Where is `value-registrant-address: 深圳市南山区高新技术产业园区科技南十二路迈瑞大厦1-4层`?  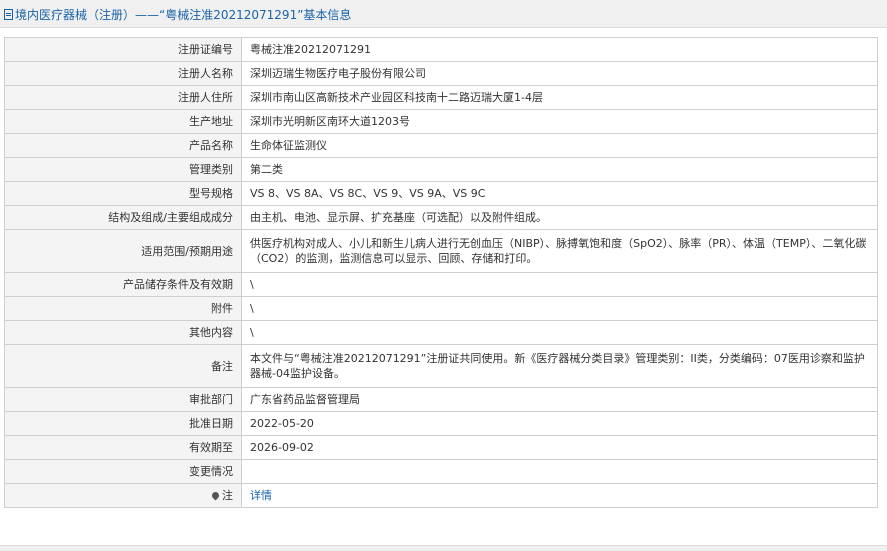 value-registrant-address: 深圳市南山区高新技术产业园区科技南十二路迈瑞大厦1-4层 is located at coordinates (559, 97).